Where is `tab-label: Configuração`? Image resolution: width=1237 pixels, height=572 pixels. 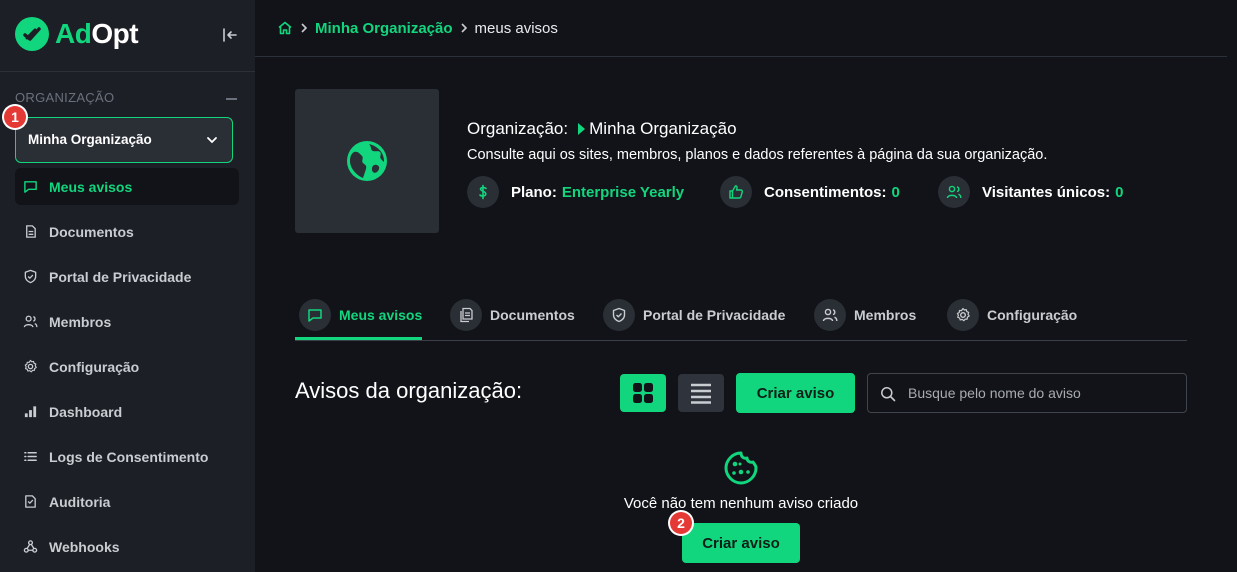 tab-label: Configuração is located at coordinates (1032, 315).